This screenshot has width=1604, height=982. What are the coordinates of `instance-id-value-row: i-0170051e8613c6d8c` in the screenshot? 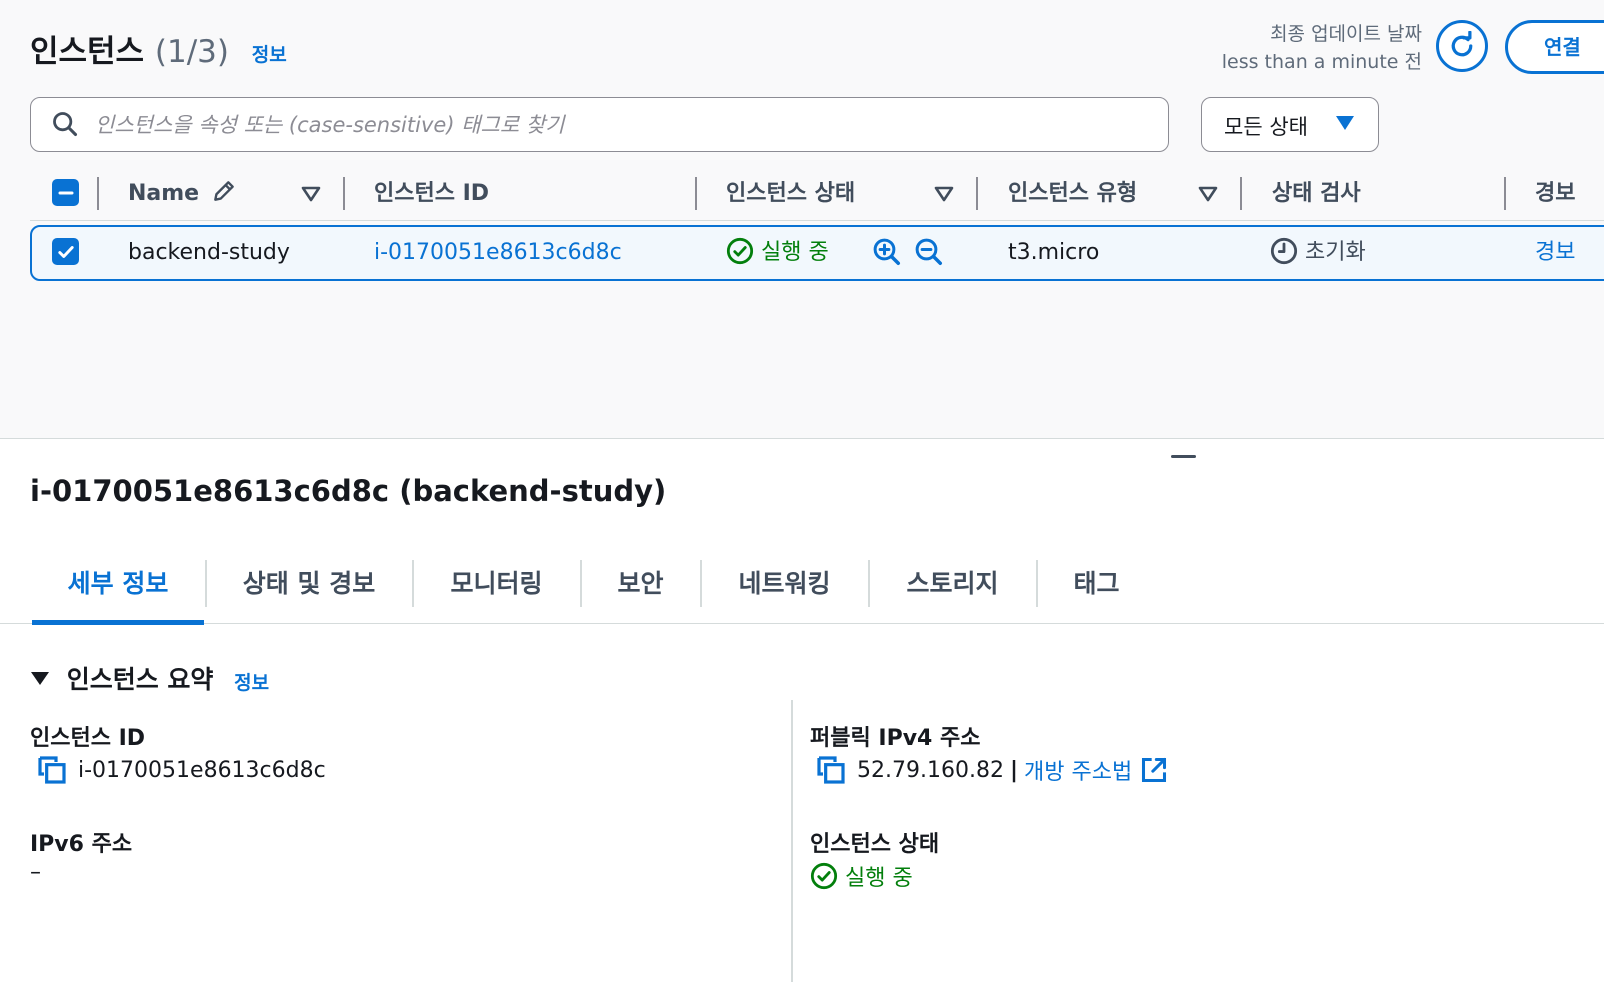 It's located at (181, 770).